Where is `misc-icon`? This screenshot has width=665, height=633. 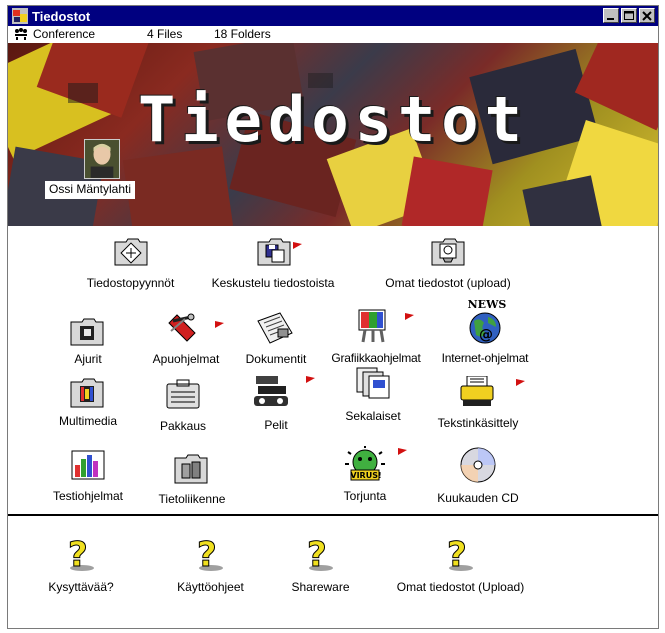 misc-icon is located at coordinates (373, 383).